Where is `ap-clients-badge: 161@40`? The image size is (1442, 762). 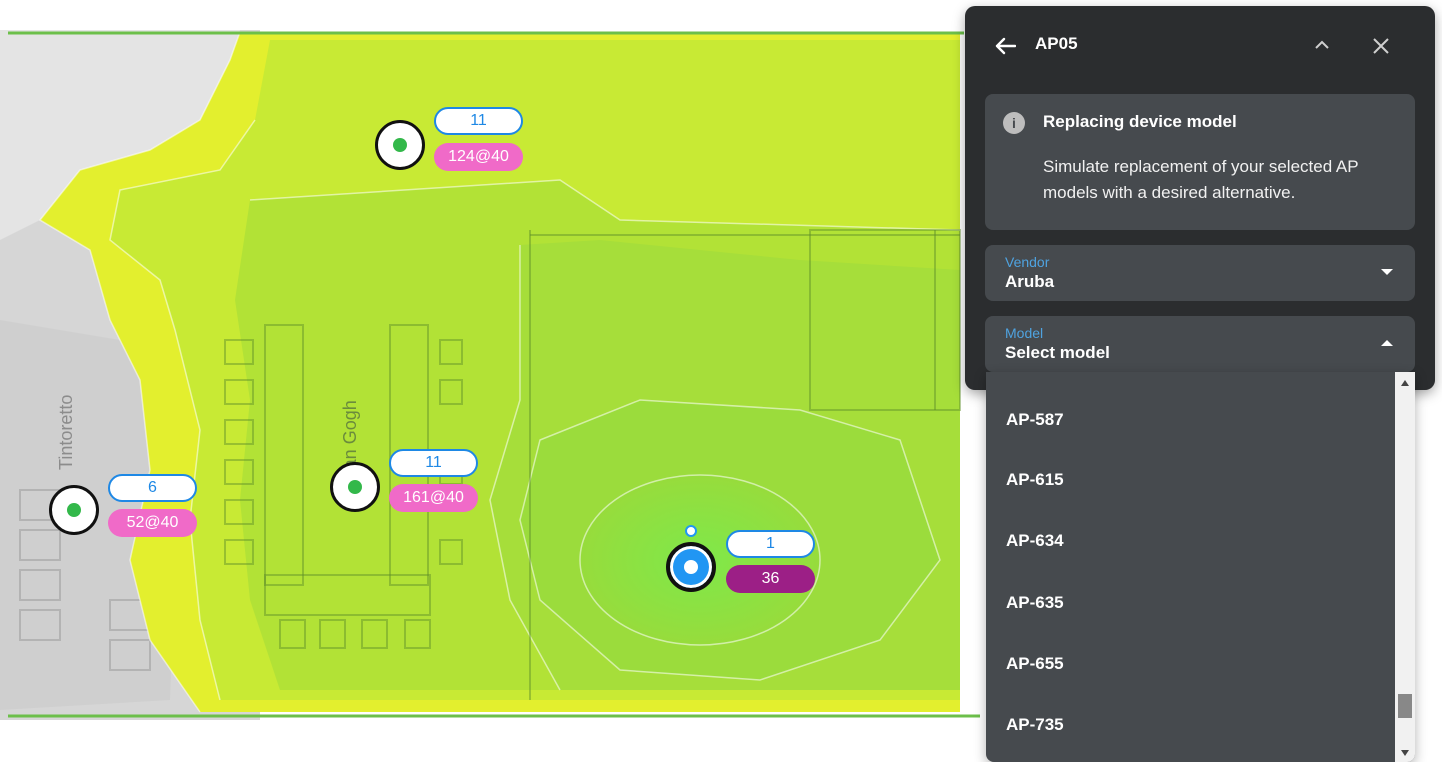
ap-clients-badge: 161@40 is located at coordinates (433, 498).